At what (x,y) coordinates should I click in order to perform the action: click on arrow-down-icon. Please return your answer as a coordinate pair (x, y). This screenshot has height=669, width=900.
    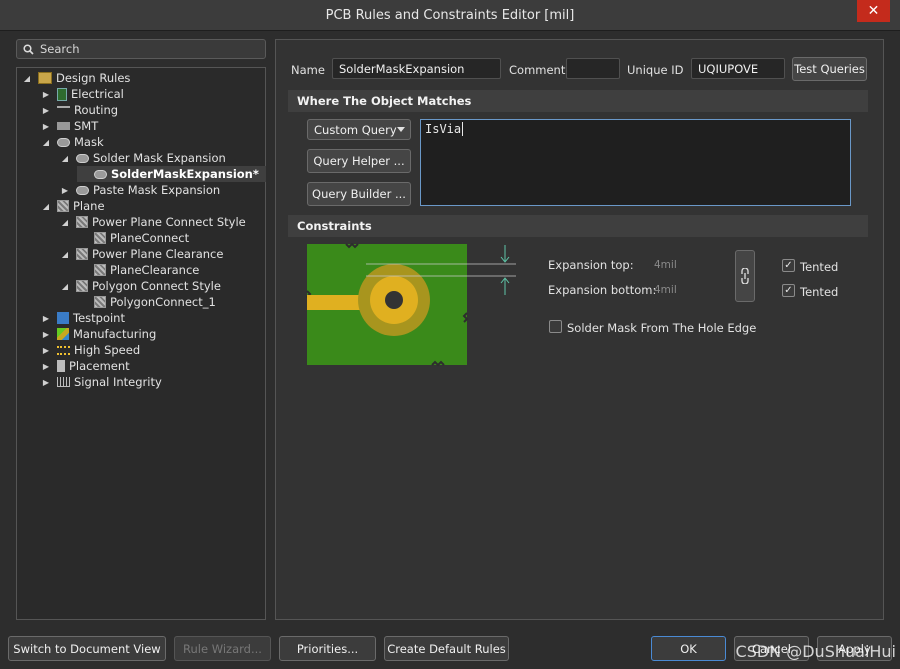
    Looking at the image, I should click on (505, 254).